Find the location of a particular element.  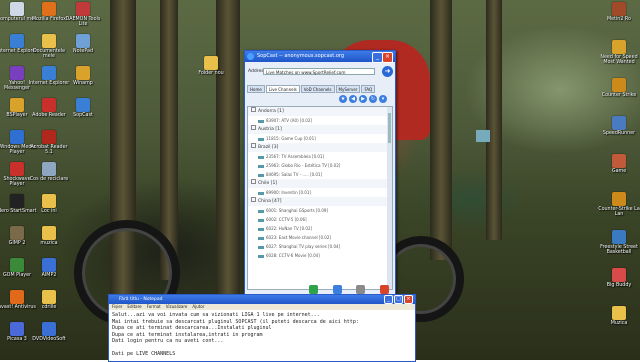

desktop-icon: DVDVideoSoft is located at coordinates (49, 332).